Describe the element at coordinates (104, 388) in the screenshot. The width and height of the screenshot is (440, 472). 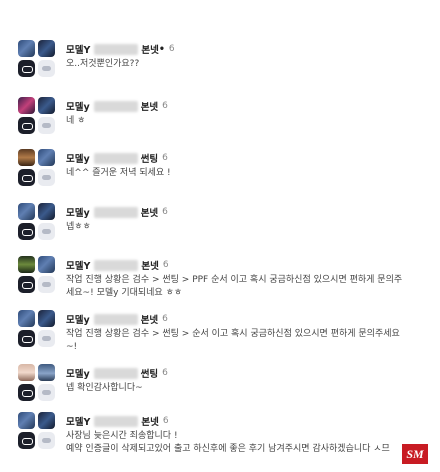
I see `comment-text: 넵 확인감사합니다~` at that location.